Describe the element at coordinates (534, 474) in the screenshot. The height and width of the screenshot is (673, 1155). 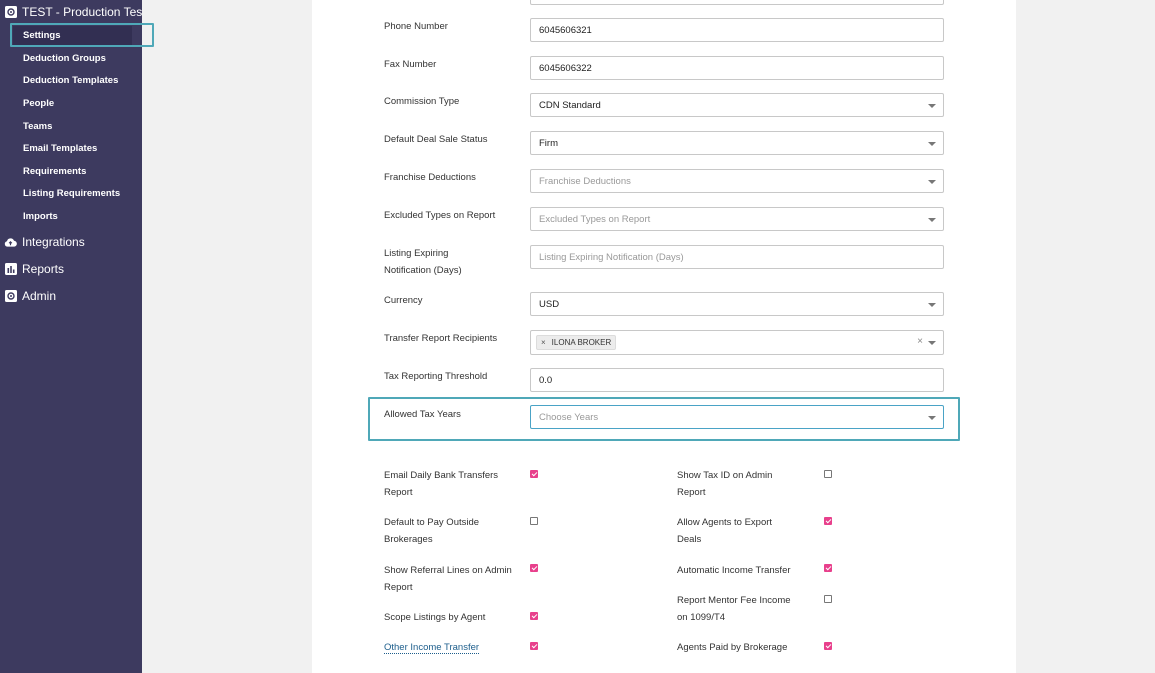
I see `email-daily-transfers-checkbox` at that location.